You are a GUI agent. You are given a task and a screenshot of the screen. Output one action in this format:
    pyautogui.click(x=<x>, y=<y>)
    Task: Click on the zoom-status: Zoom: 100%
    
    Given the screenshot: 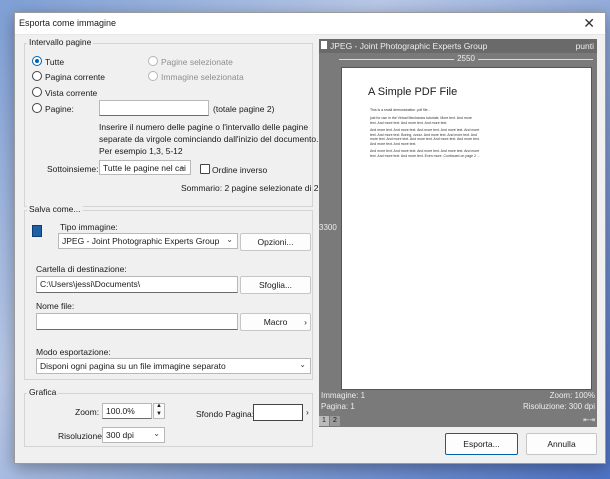 What is the action you would take?
    pyautogui.click(x=572, y=395)
    